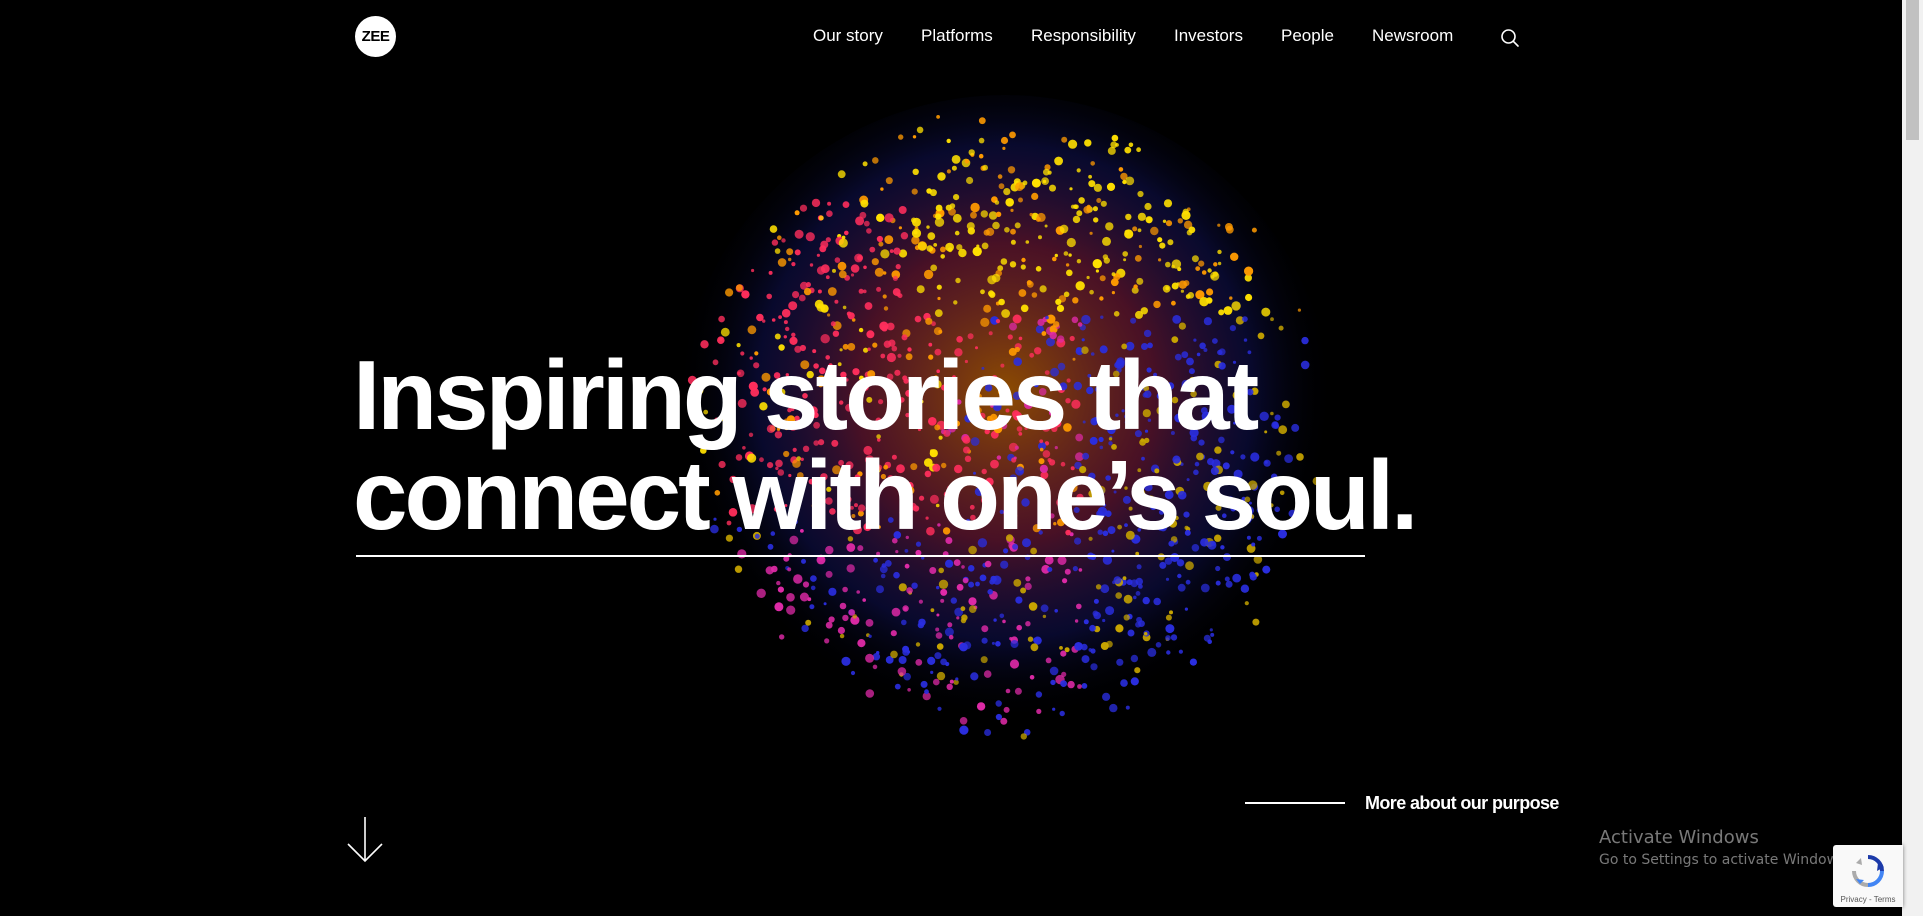 The image size is (1923, 916). Describe the element at coordinates (1462, 802) in the screenshot. I see `cta-label: More about our purpose` at that location.